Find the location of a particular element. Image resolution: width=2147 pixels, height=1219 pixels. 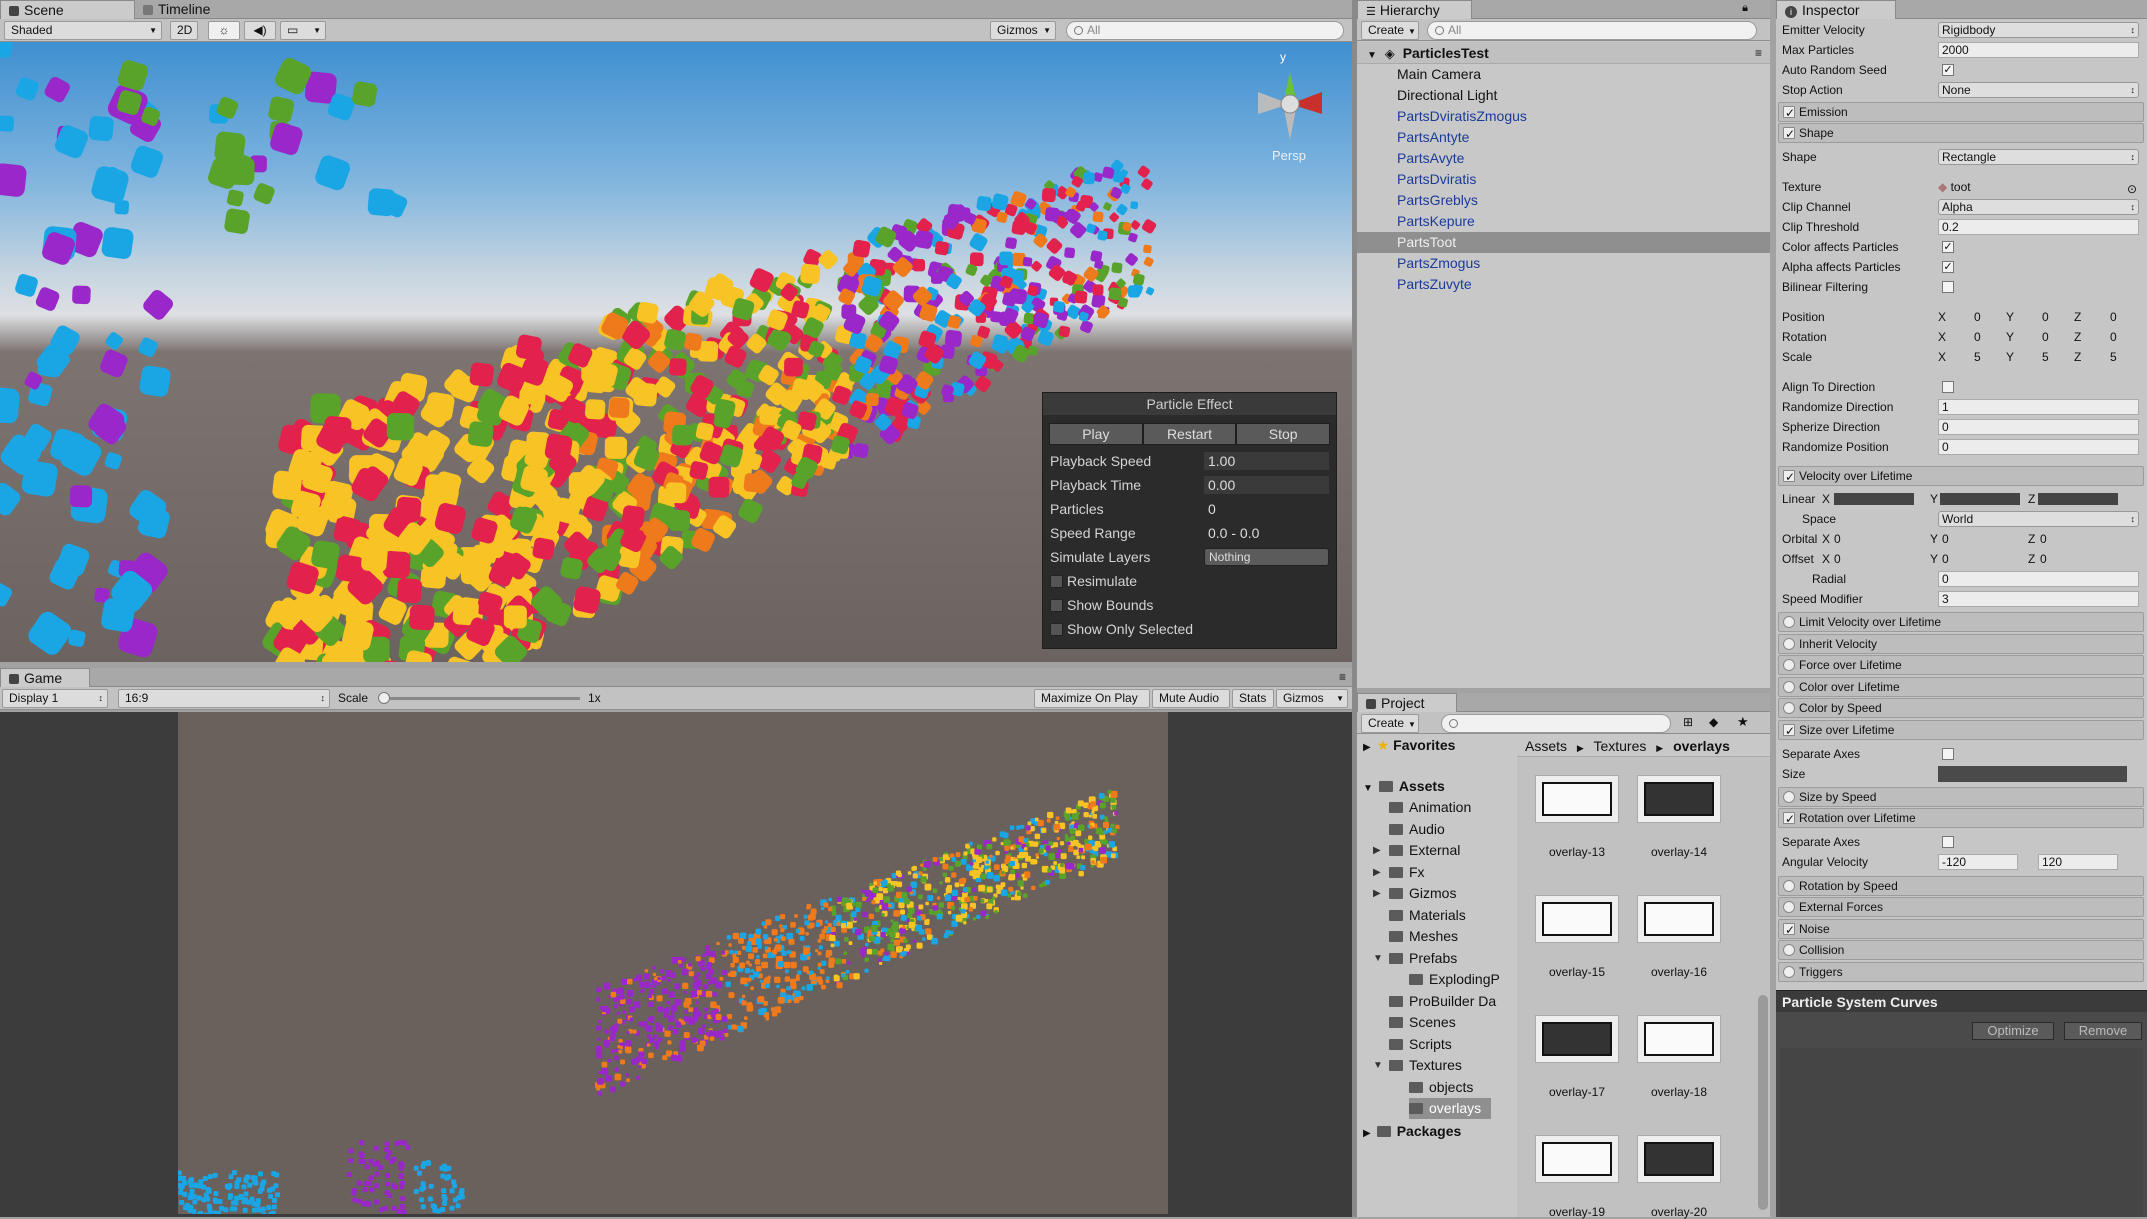

stop-button: Stop is located at coordinates (1283, 434).